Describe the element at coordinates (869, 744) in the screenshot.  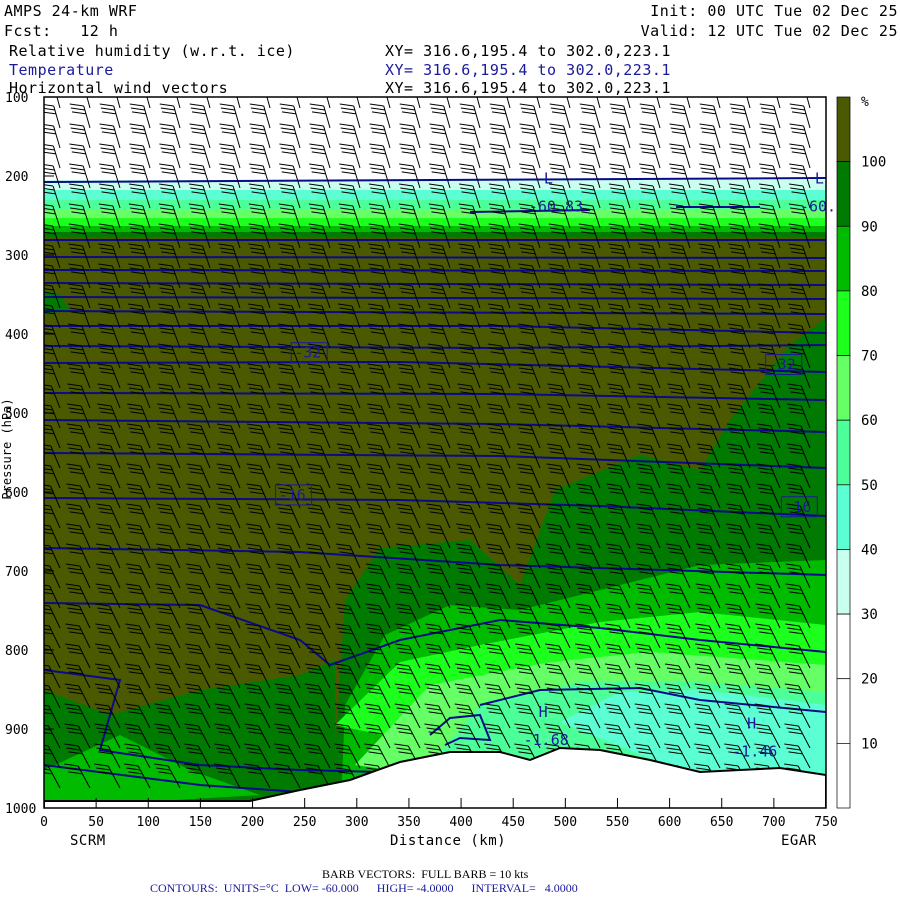
I see `colorbar-label: 10` at that location.